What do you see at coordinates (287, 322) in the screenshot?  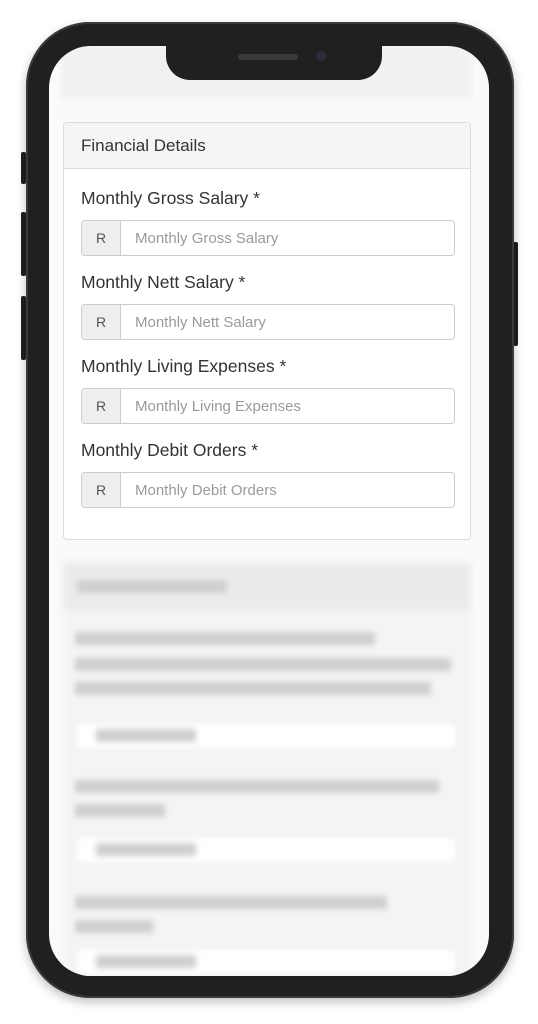 I see `monthly-nett-salary-input` at bounding box center [287, 322].